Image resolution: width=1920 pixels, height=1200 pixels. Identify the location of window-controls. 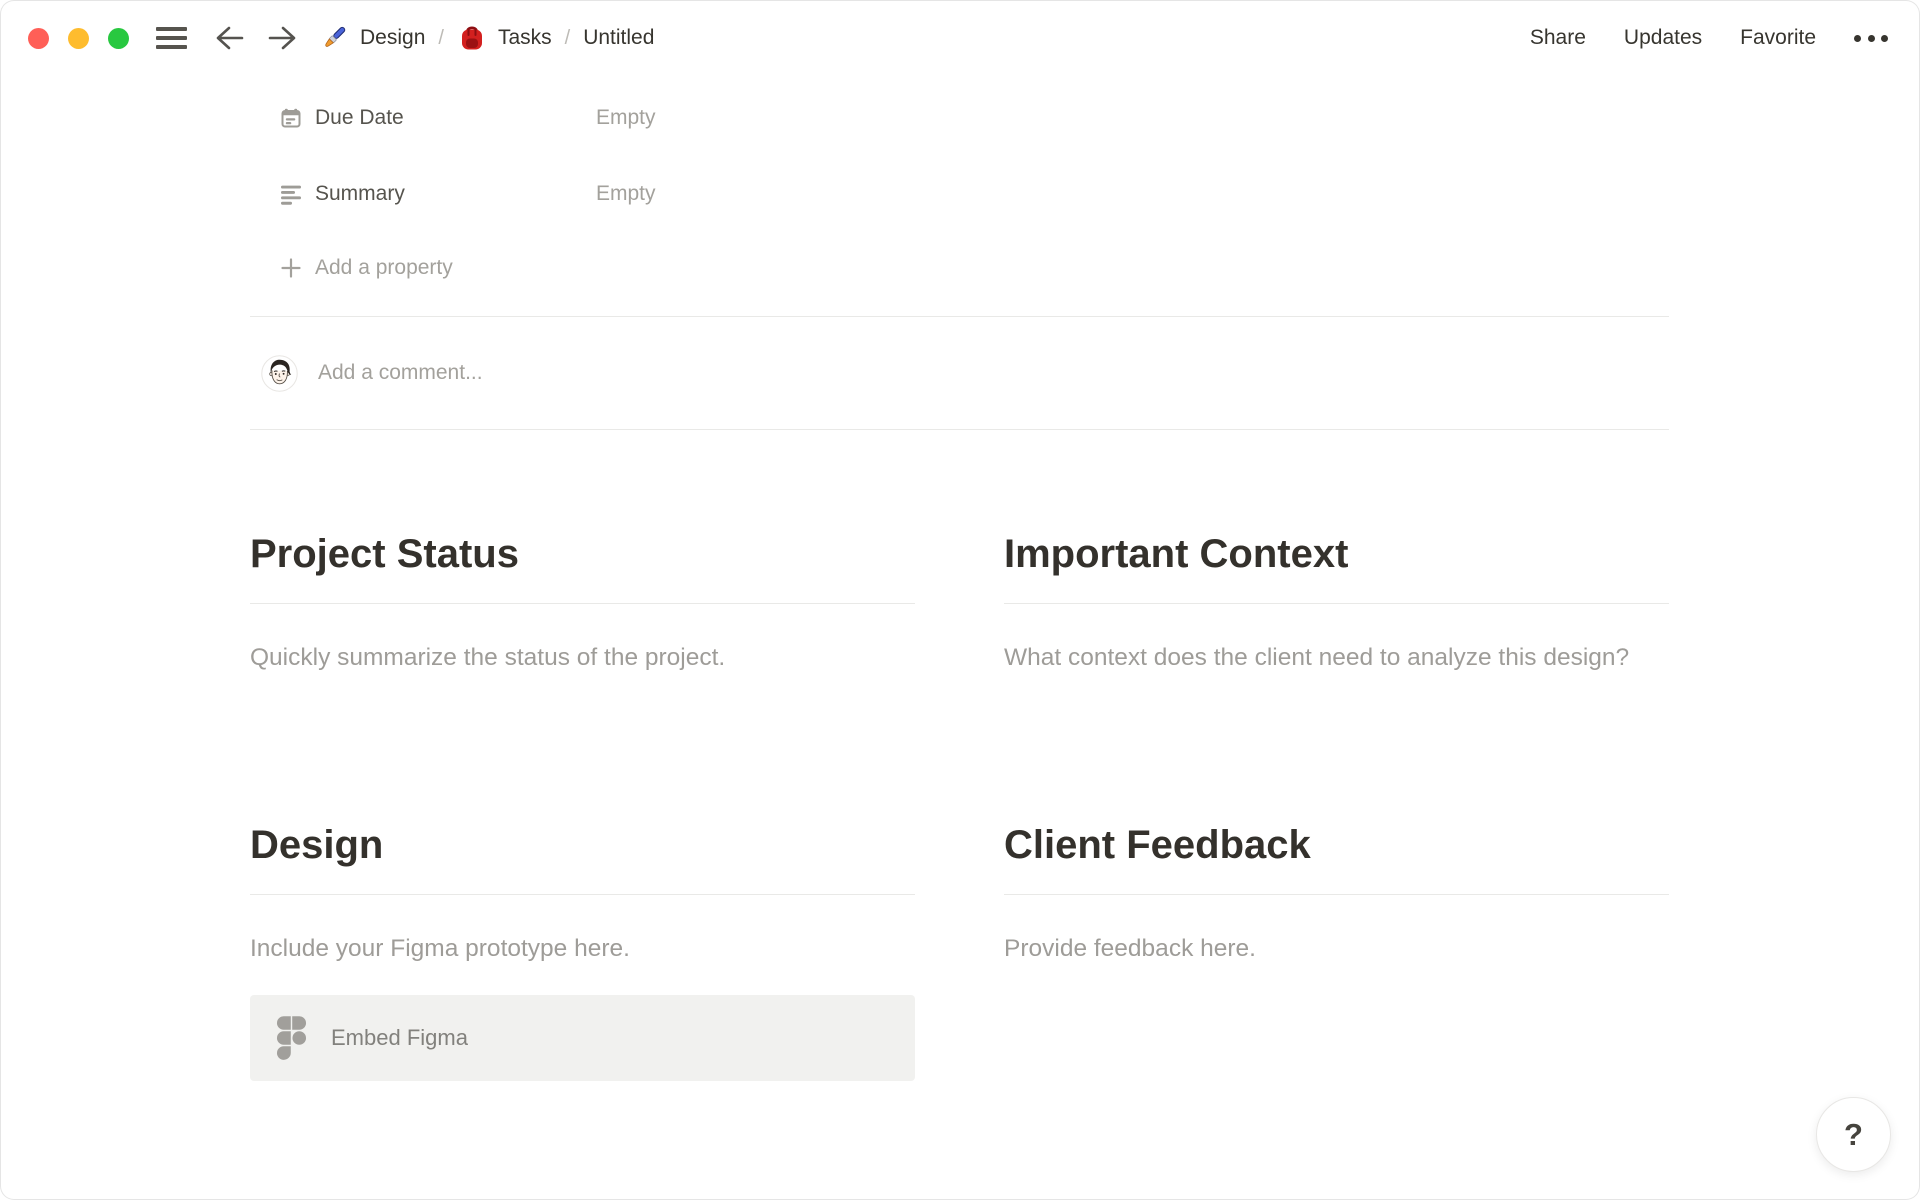
(78, 38).